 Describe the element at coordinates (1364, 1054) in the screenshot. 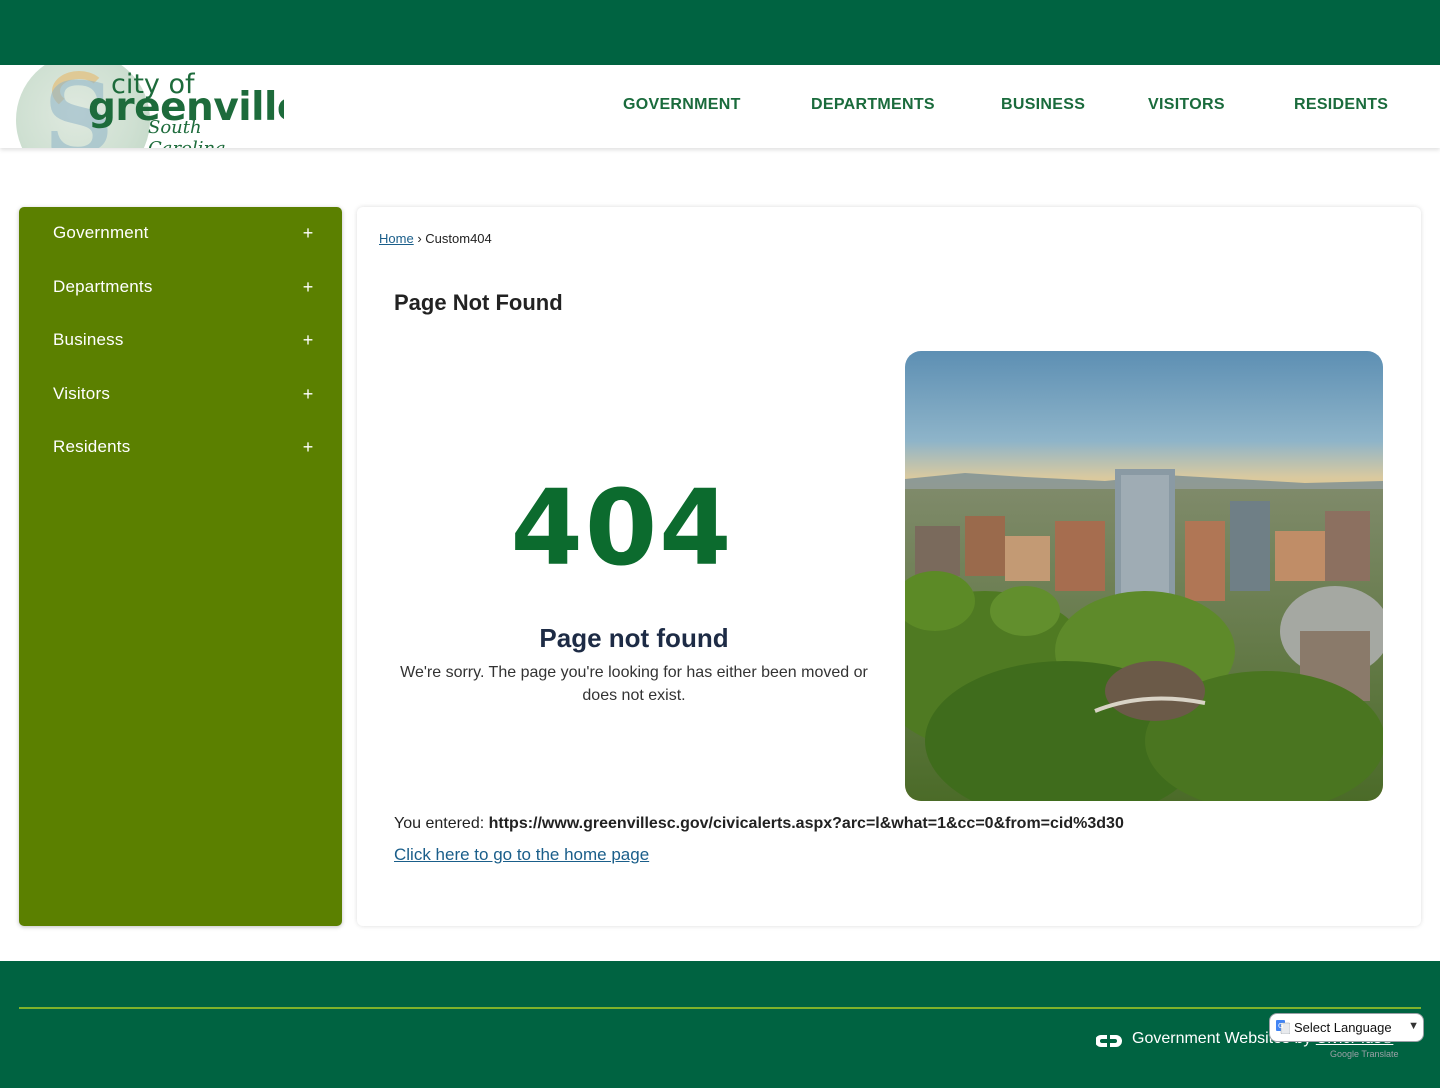

I see `powered-by-google: Google Translate` at that location.